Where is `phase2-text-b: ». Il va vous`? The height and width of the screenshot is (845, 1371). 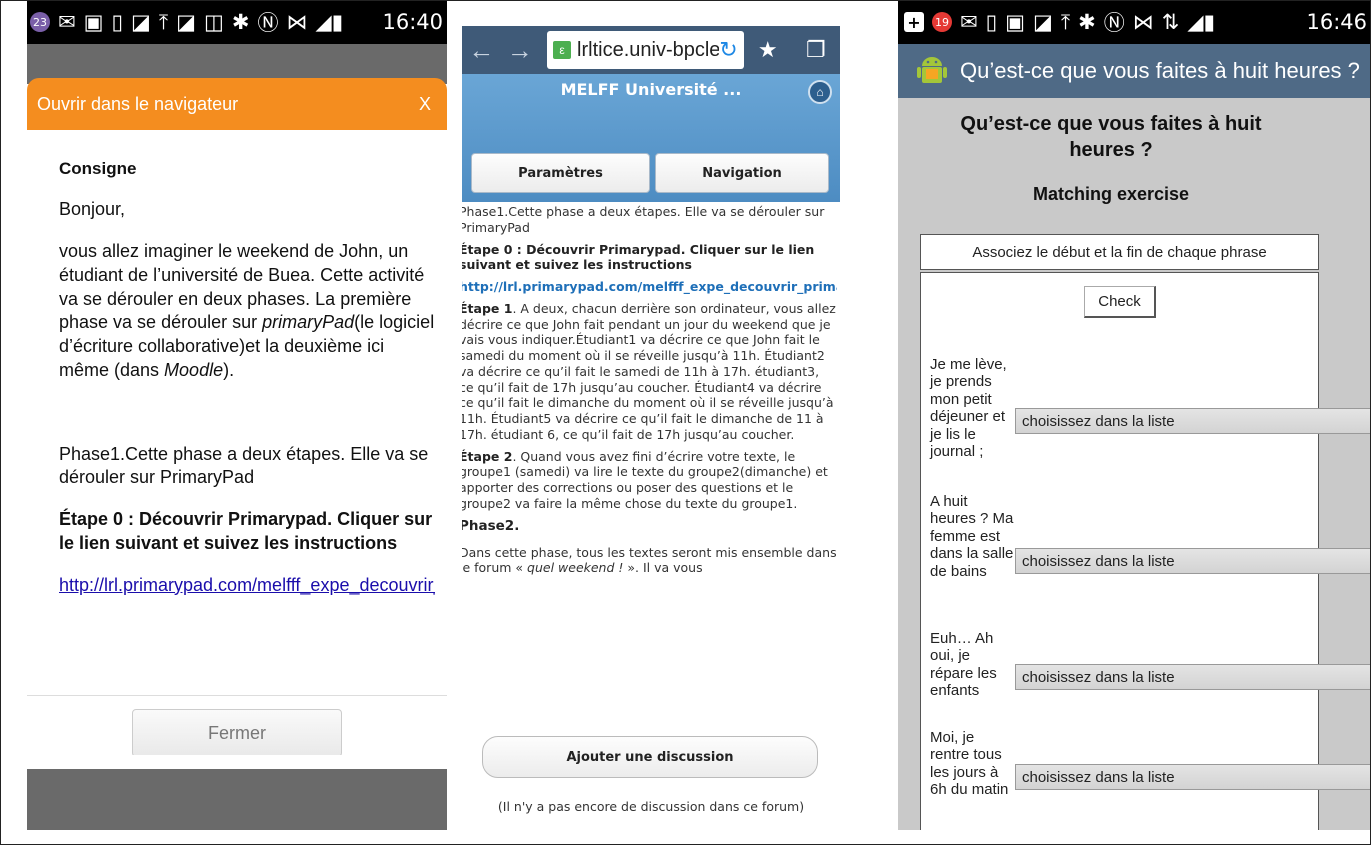 phase2-text-b: ». Il va vous is located at coordinates (663, 568).